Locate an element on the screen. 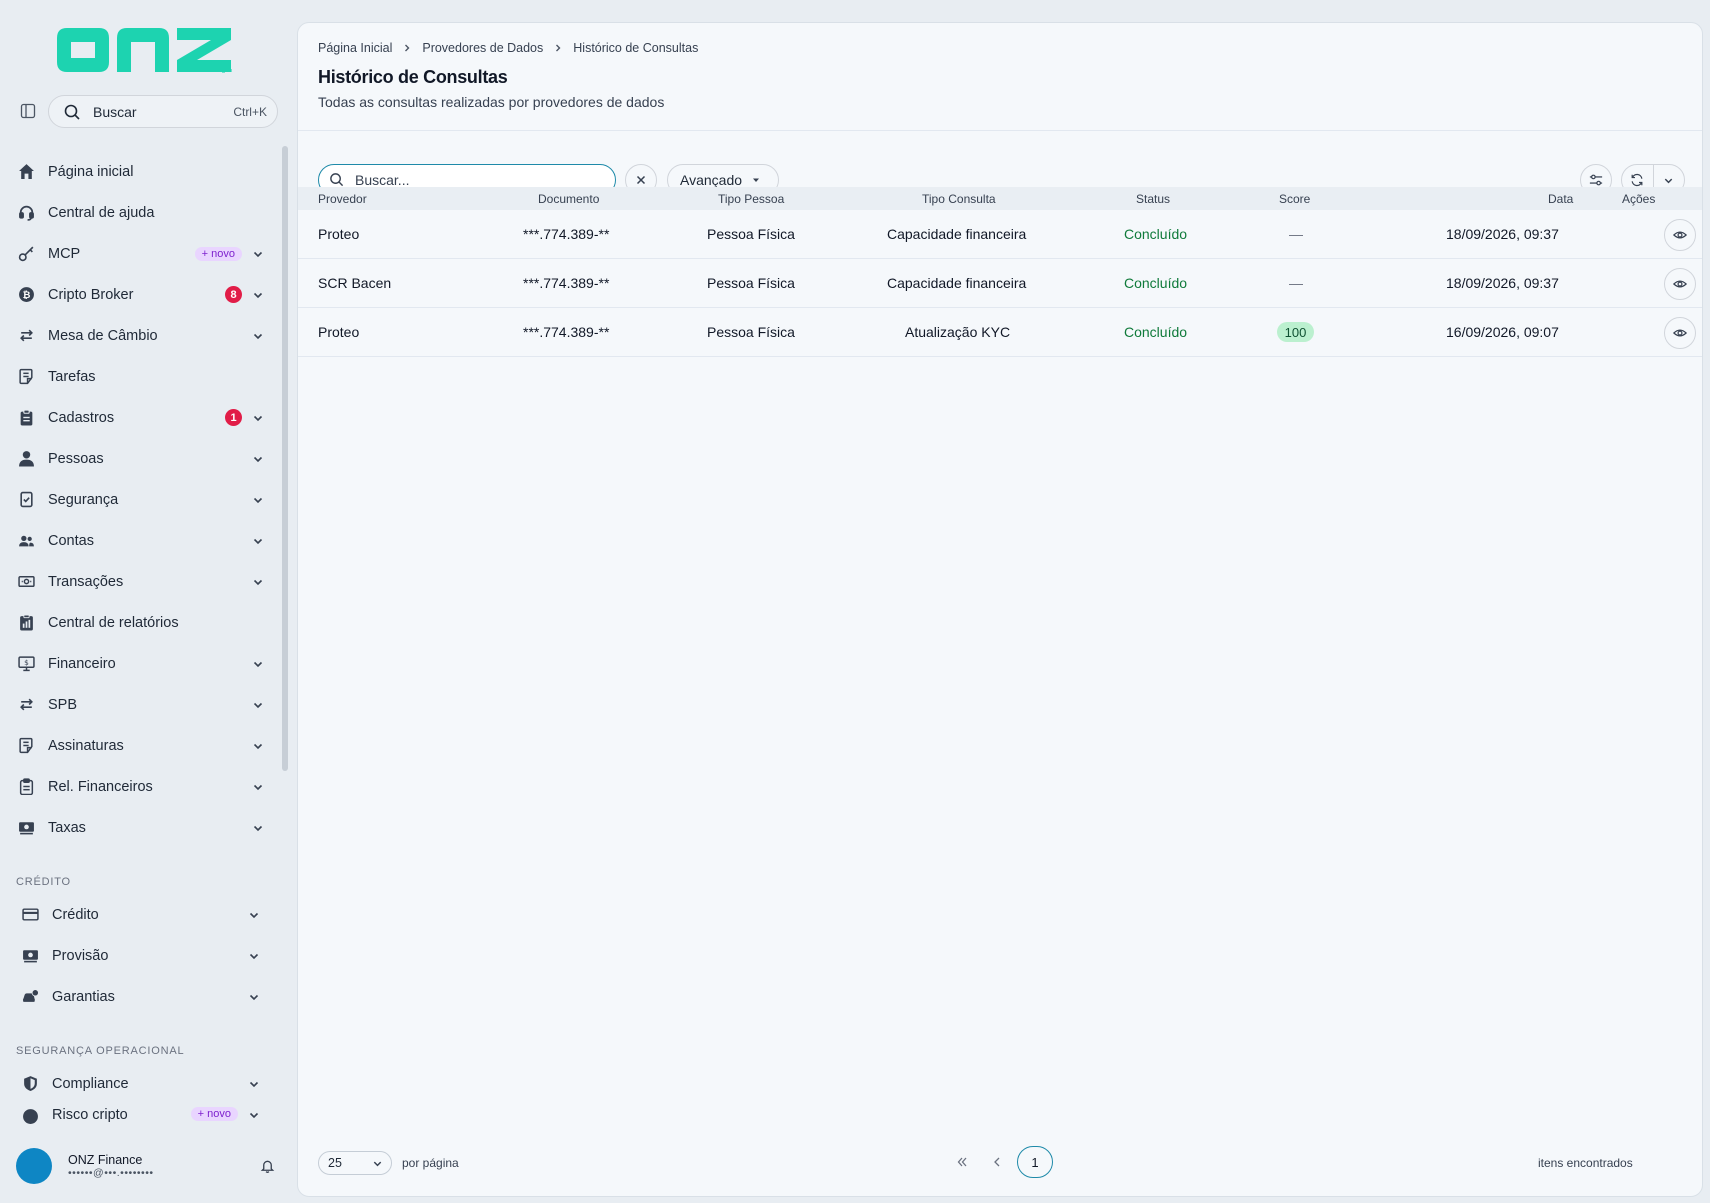 The width and height of the screenshot is (1710, 1203). sidebar-item-risco-cripto: Risco cripto + novo is located at coordinates (140, 1114).